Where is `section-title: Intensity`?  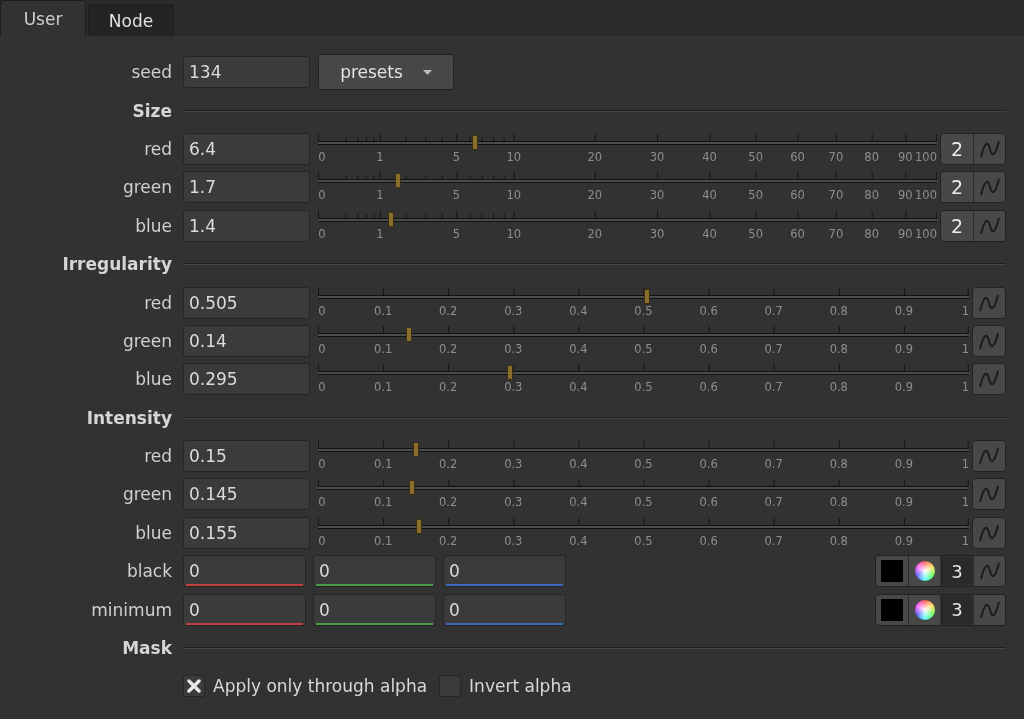 section-title: Intensity is located at coordinates (128, 417).